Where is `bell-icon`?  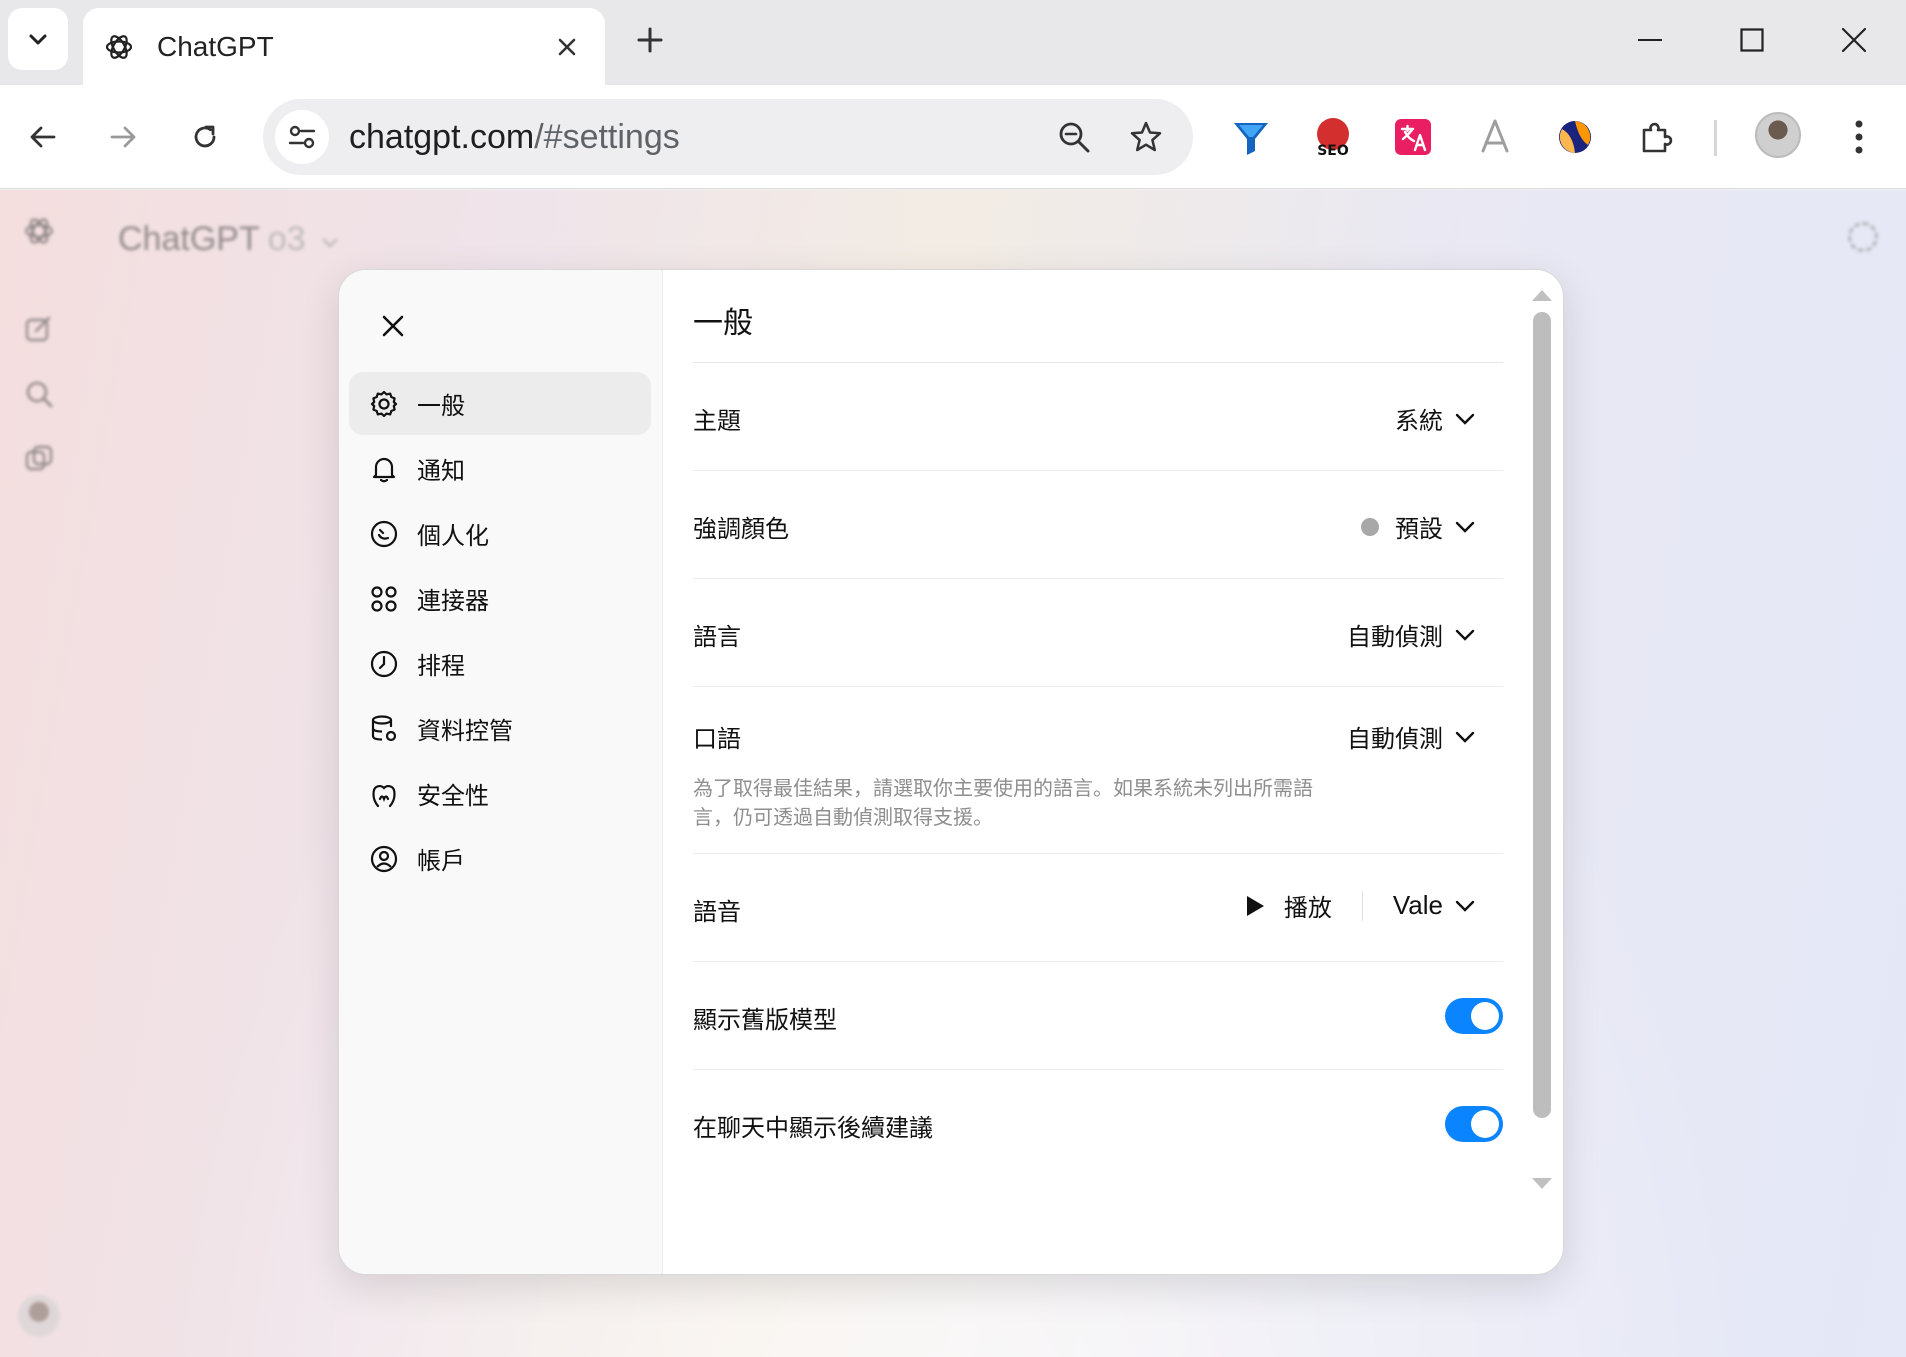 bell-icon is located at coordinates (384, 469).